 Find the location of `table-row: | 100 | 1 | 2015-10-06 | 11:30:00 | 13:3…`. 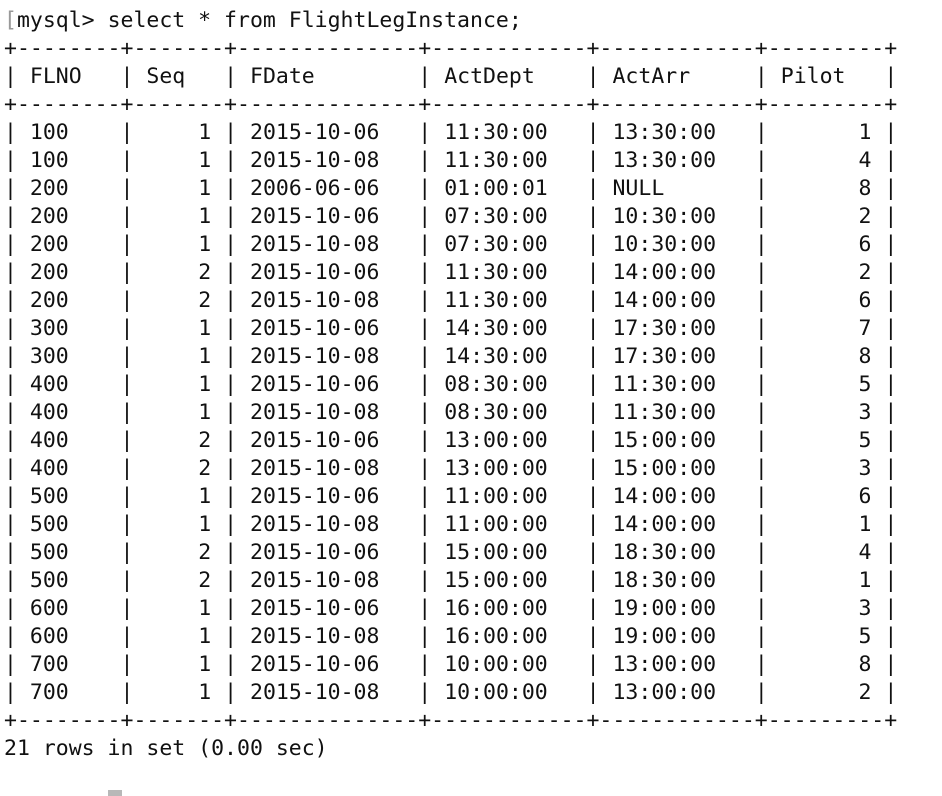

table-row: | 100 | 1 | 2015-10-06 | 11:30:00 | 13:3… is located at coordinates (451, 132).